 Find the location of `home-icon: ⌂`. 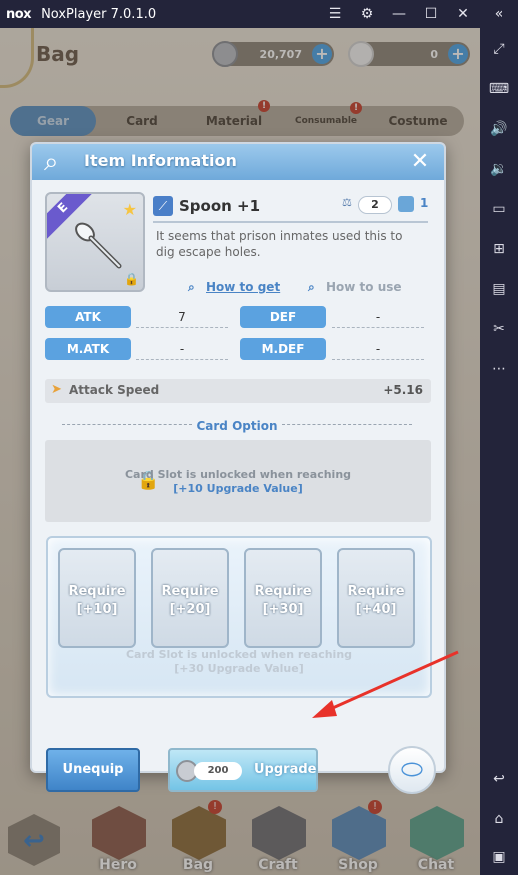

home-icon: ⌂ is located at coordinates (499, 819).